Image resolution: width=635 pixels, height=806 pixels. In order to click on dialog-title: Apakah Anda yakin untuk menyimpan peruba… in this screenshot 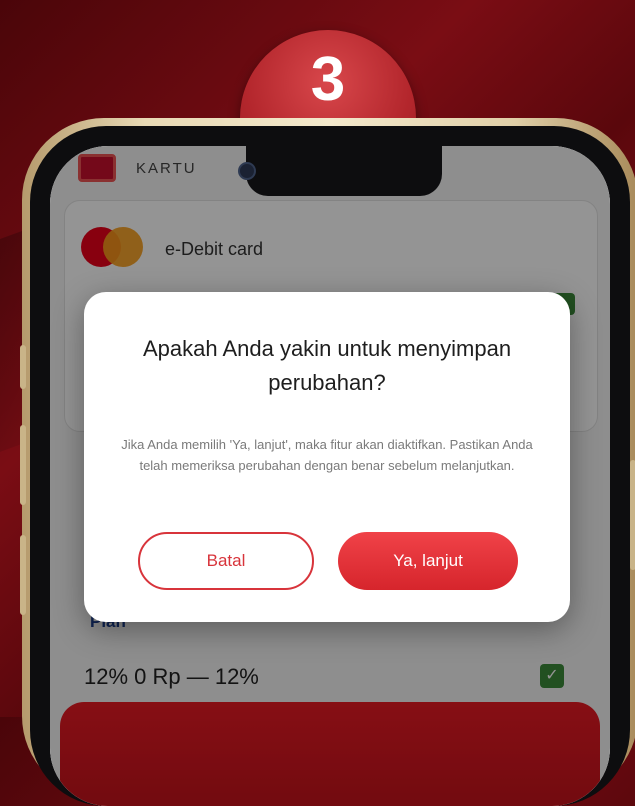, I will do `click(327, 365)`.